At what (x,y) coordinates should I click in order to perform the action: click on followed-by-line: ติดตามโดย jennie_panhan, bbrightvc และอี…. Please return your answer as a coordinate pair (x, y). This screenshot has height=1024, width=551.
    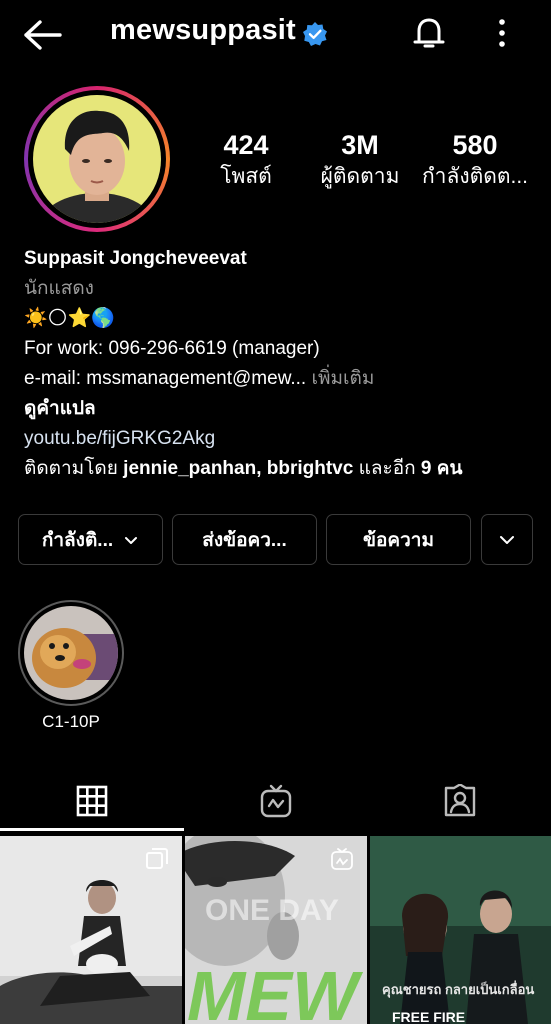
    Looking at the image, I should click on (279, 469).